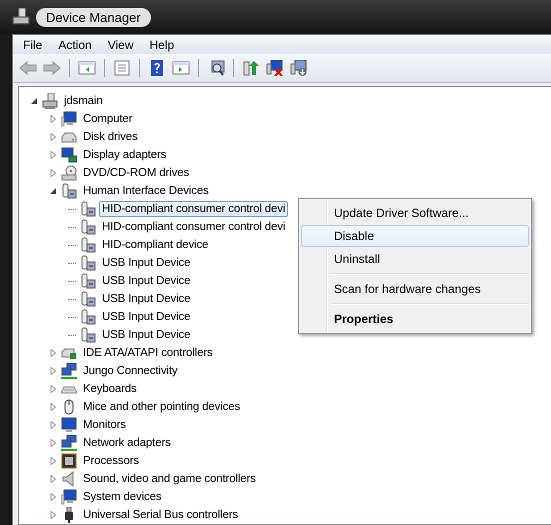 Image resolution: width=551 pixels, height=525 pixels. What do you see at coordinates (69, 173) in the screenshot?
I see `optical-drive-icon` at bounding box center [69, 173].